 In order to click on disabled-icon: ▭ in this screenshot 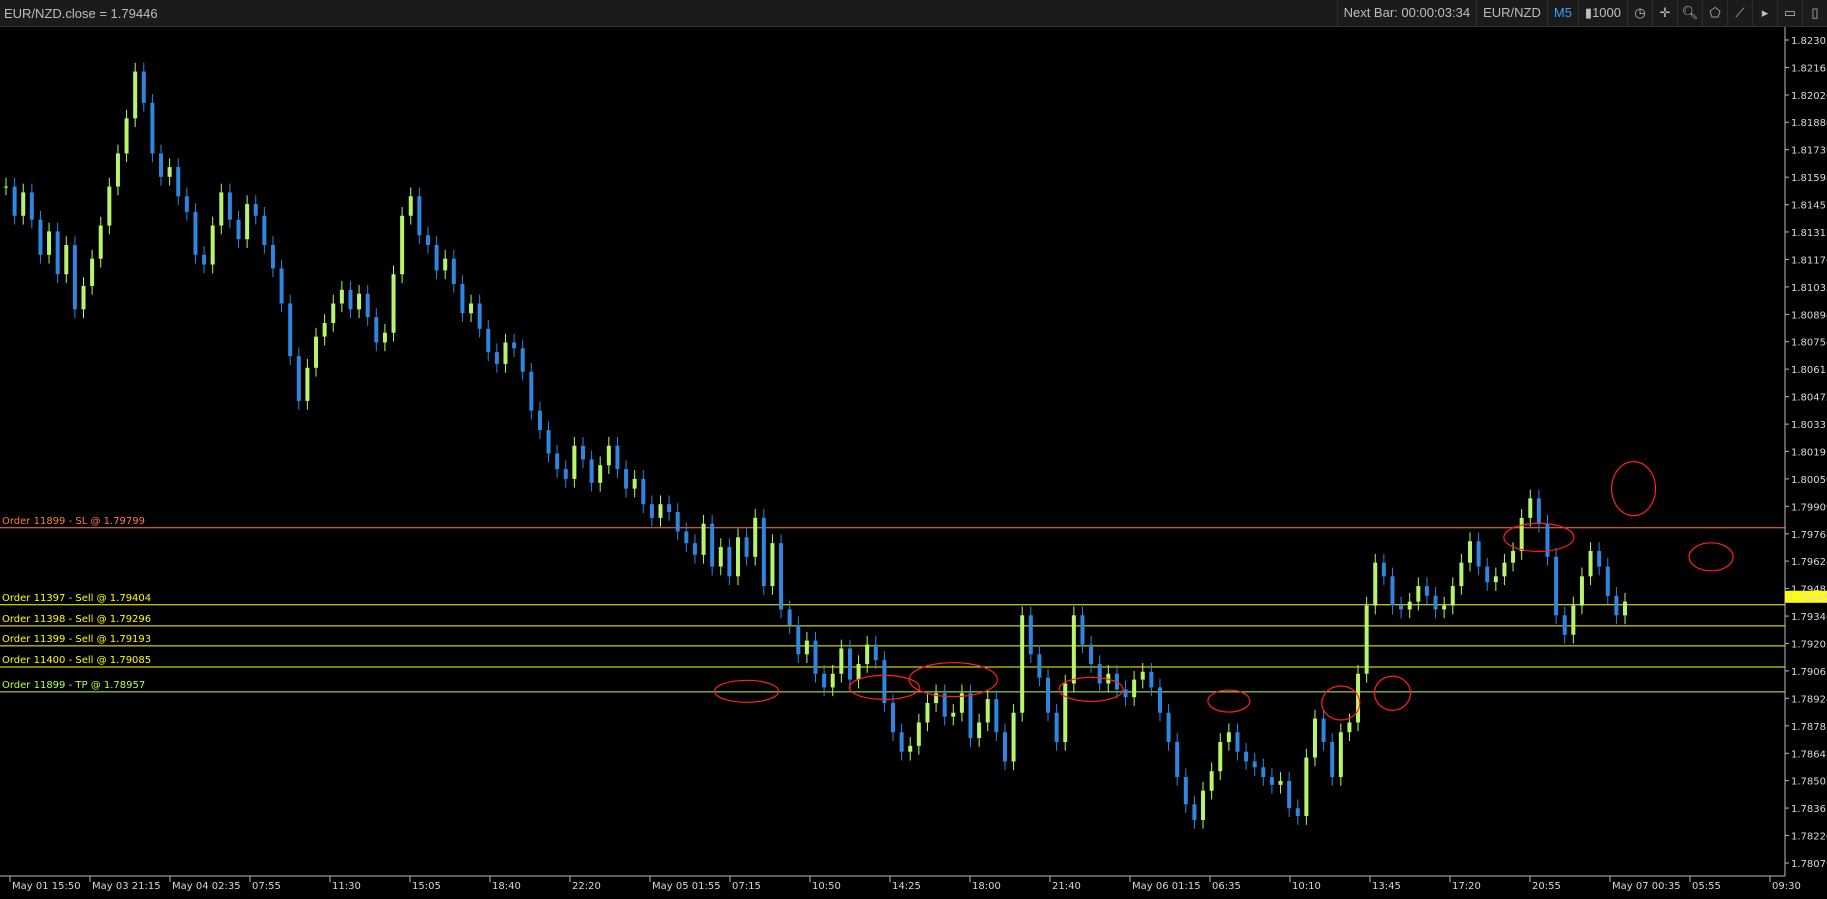, I will do `click(1789, 13)`.